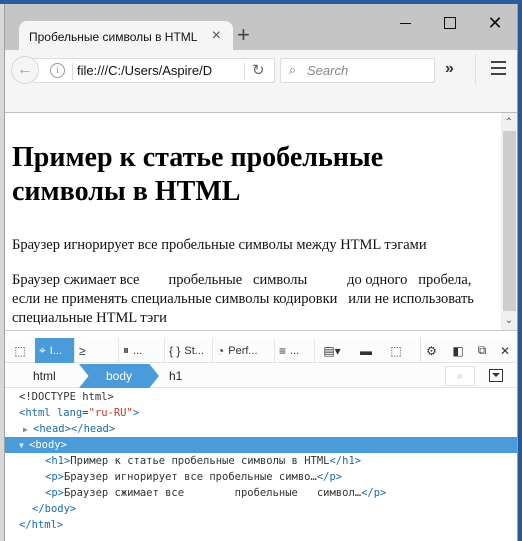 The height and width of the screenshot is (541, 522). I want to click on url-bar: i file:///C:/Users/Aspire/D ↻, so click(154, 70).